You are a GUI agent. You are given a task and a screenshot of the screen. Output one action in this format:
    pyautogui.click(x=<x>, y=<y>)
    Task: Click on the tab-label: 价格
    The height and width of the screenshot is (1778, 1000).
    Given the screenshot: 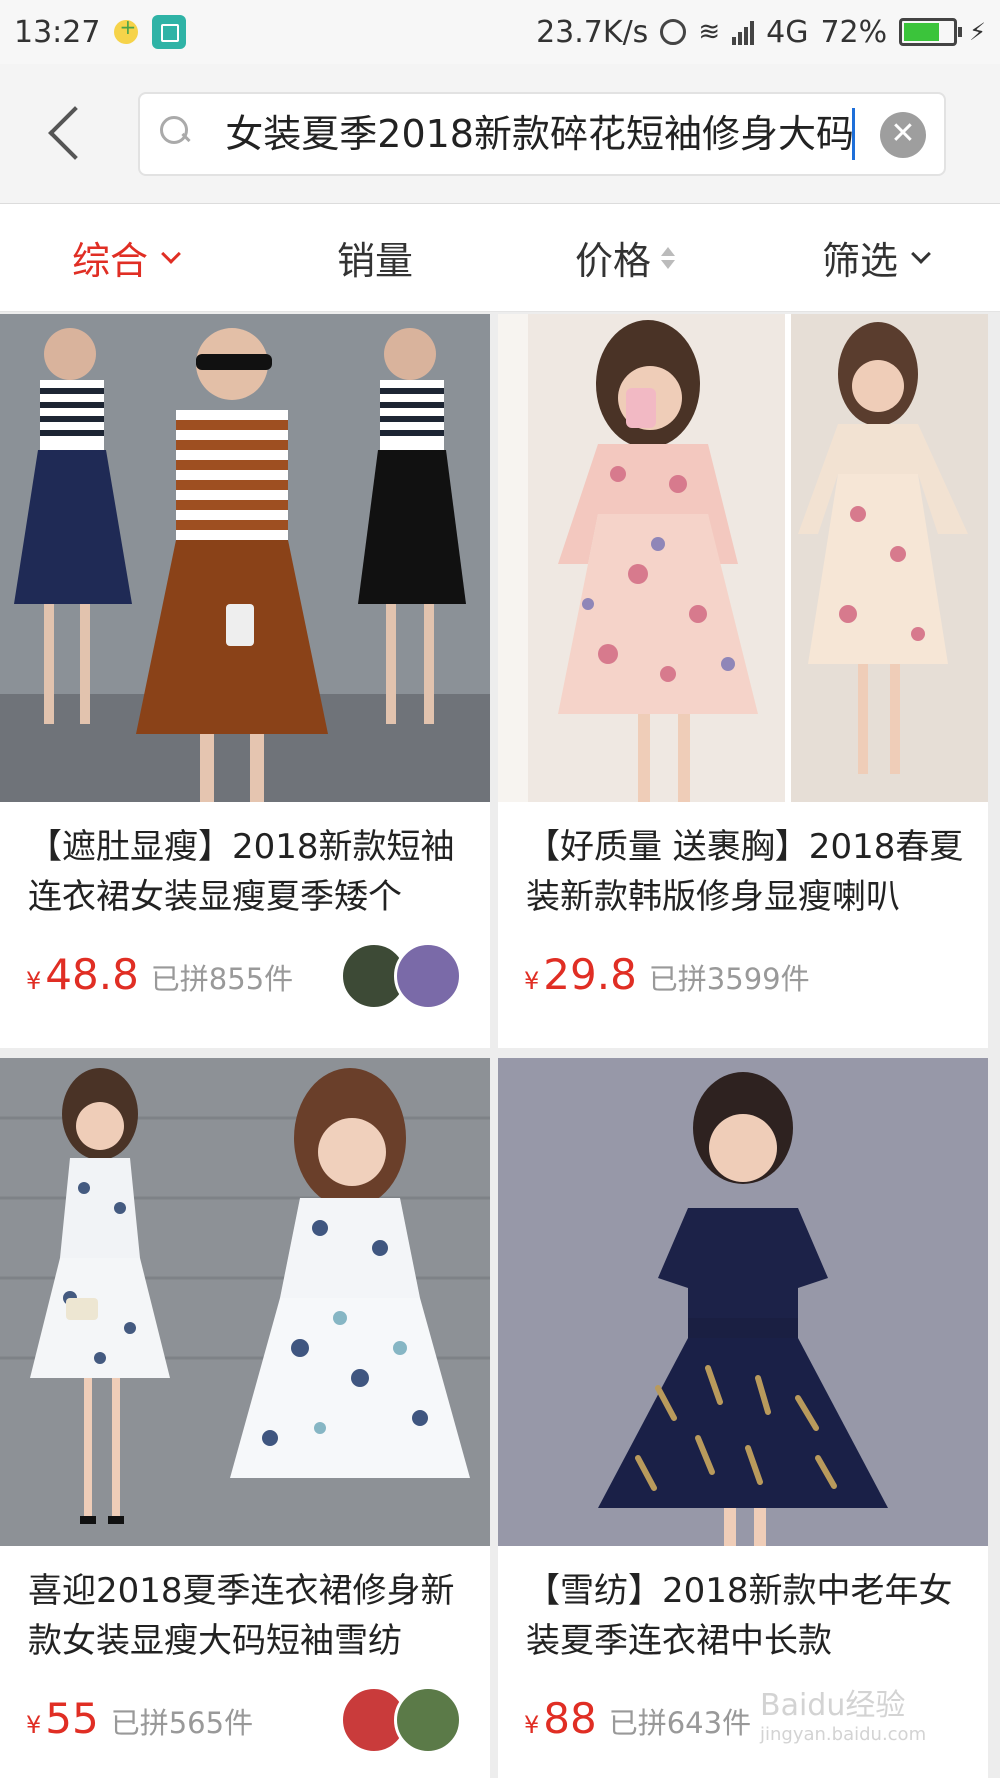 What is the action you would take?
    pyautogui.click(x=612, y=261)
    